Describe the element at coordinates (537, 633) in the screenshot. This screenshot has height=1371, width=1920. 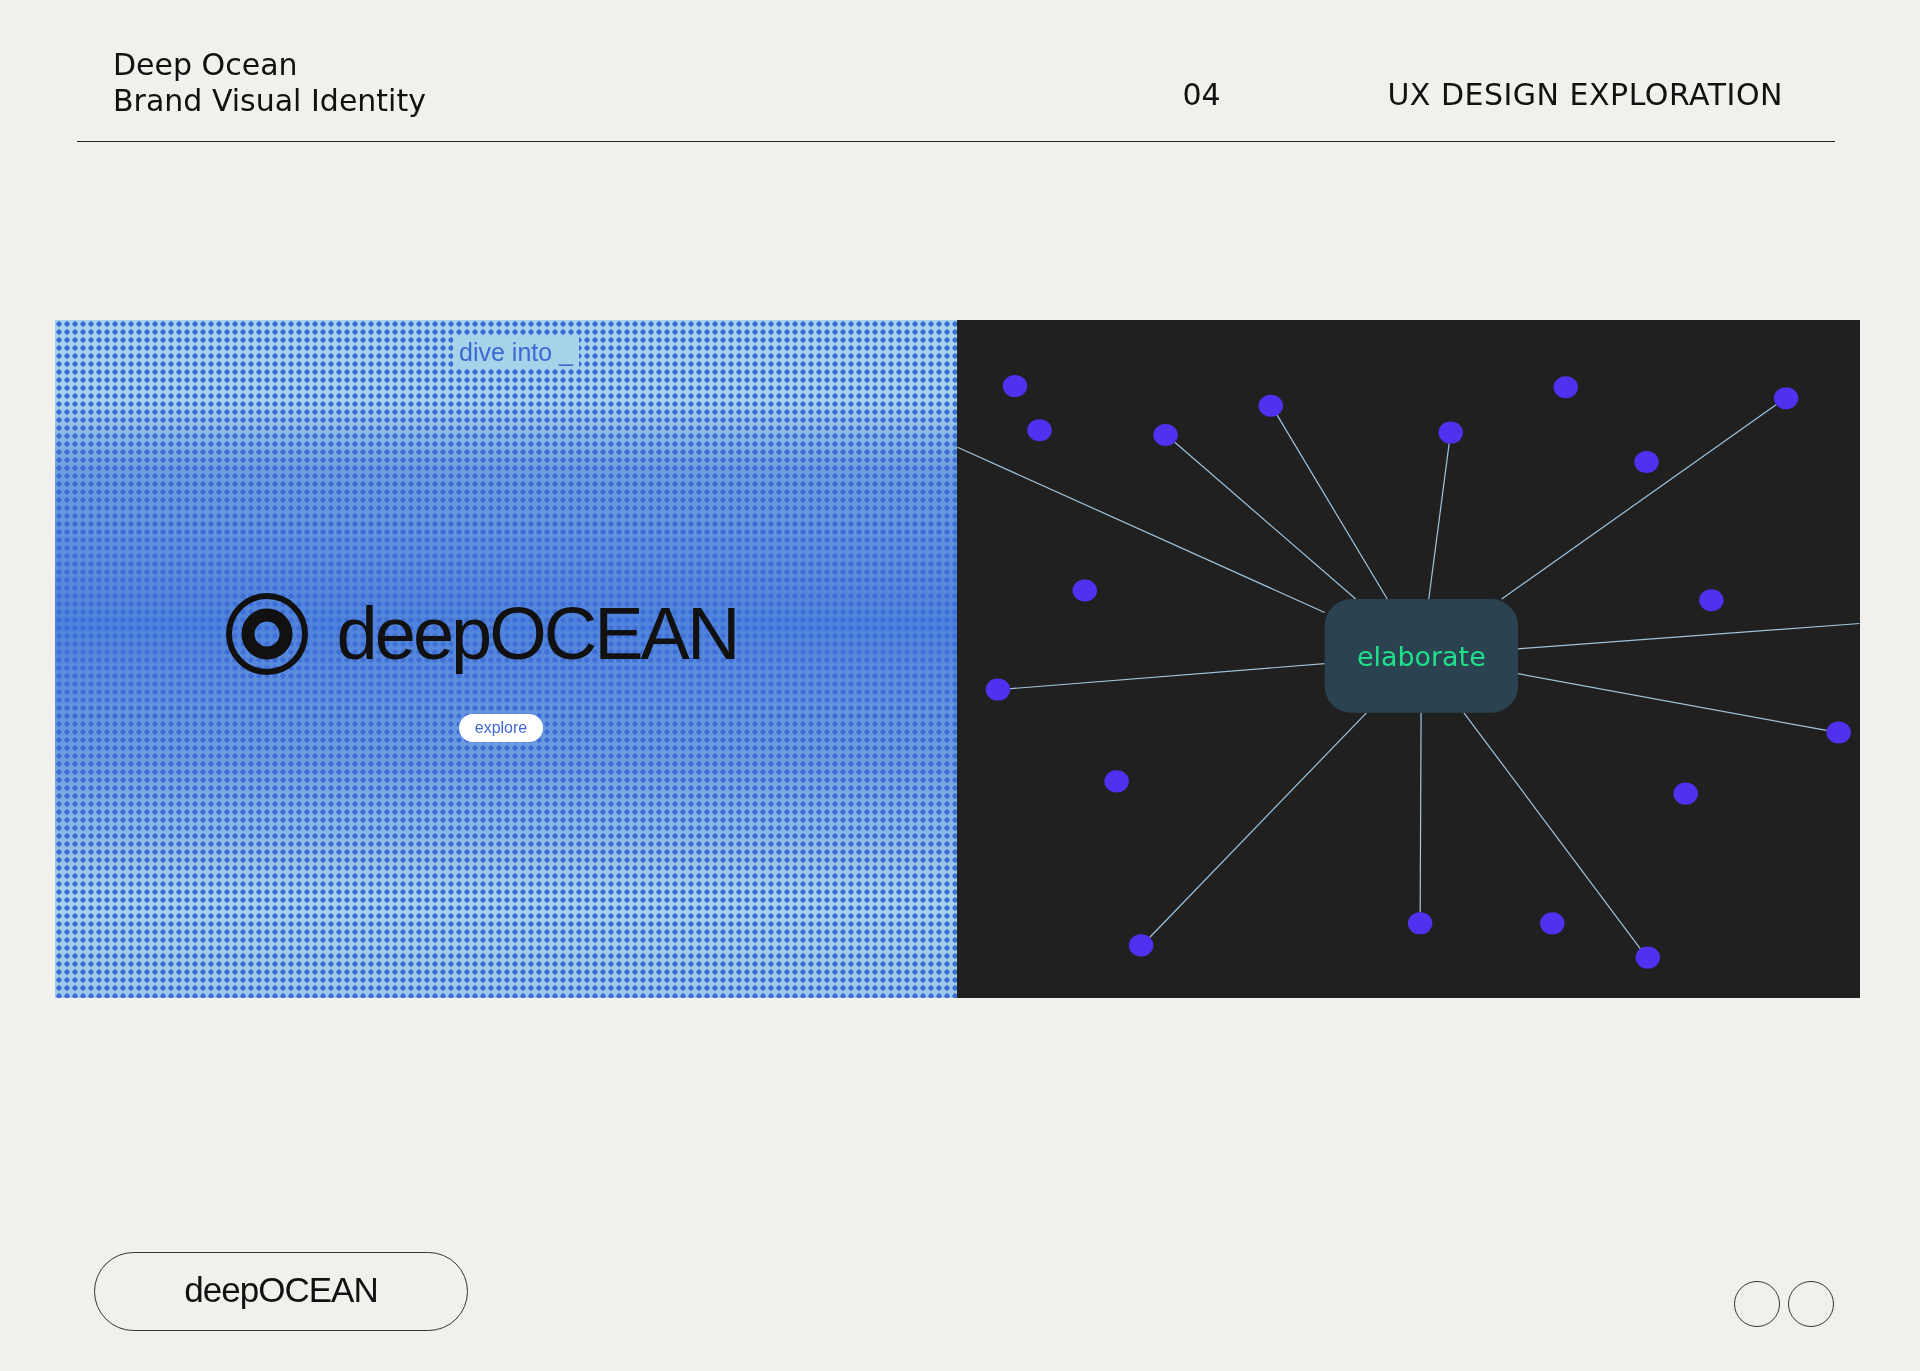
I see `logo-wordmark: deepOCEAN` at that location.